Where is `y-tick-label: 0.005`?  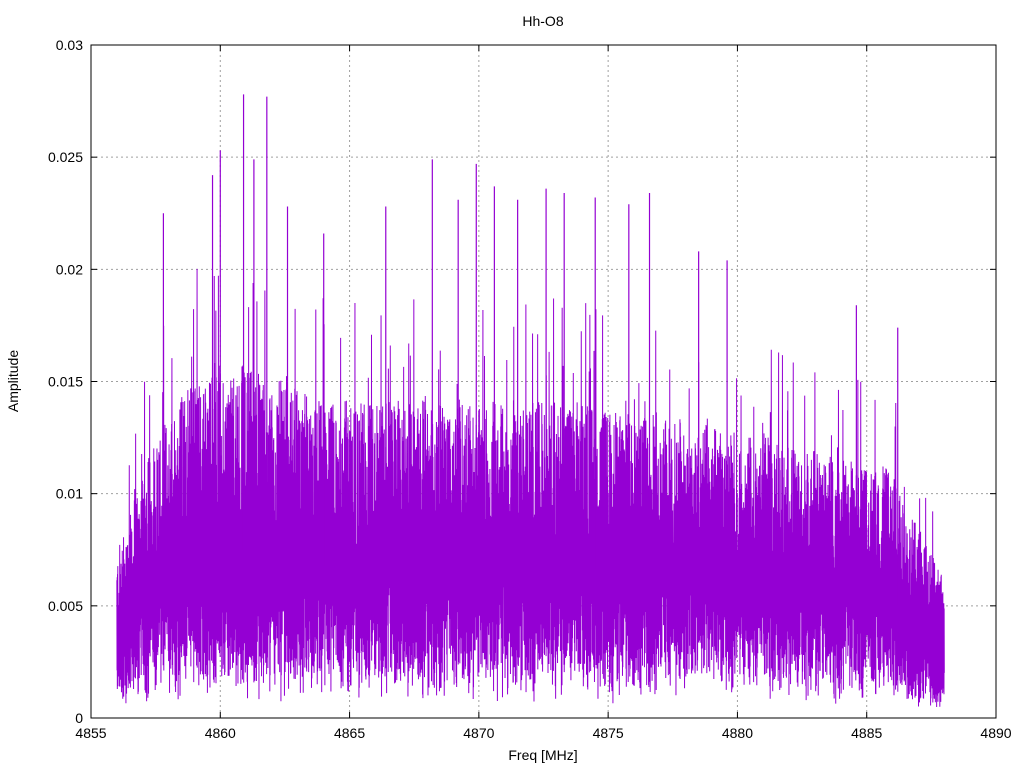
y-tick-label: 0.005 is located at coordinates (65, 606).